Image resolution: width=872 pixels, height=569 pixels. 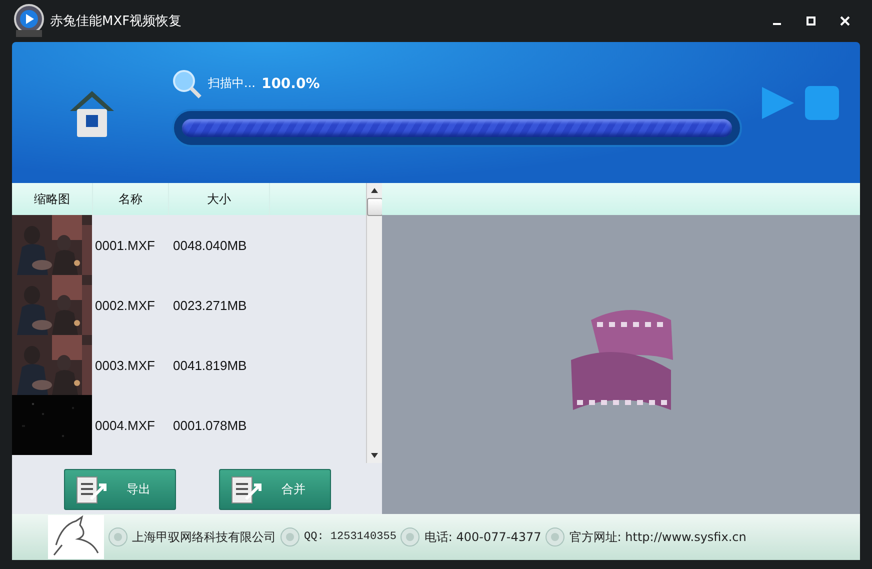 What do you see at coordinates (125, 425) in the screenshot?
I see `file-name: 0004.MXF` at bounding box center [125, 425].